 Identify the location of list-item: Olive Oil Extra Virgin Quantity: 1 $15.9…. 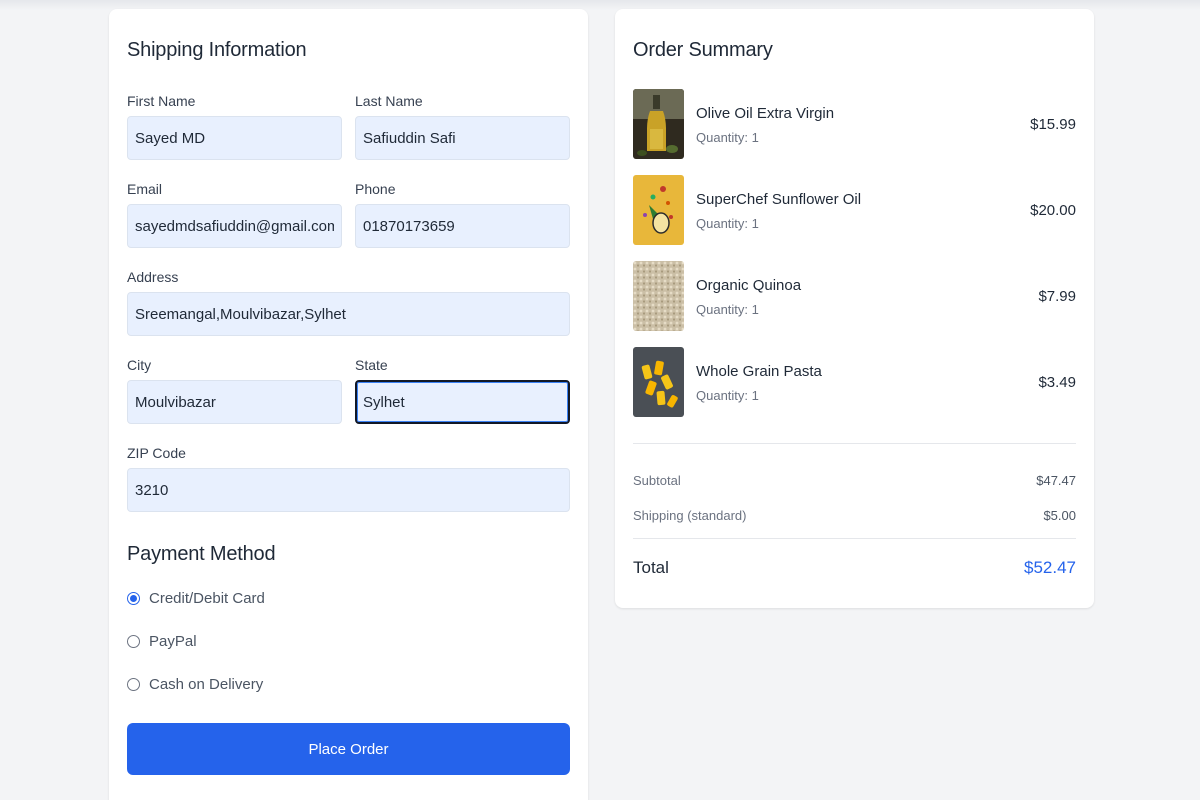
(854, 124).